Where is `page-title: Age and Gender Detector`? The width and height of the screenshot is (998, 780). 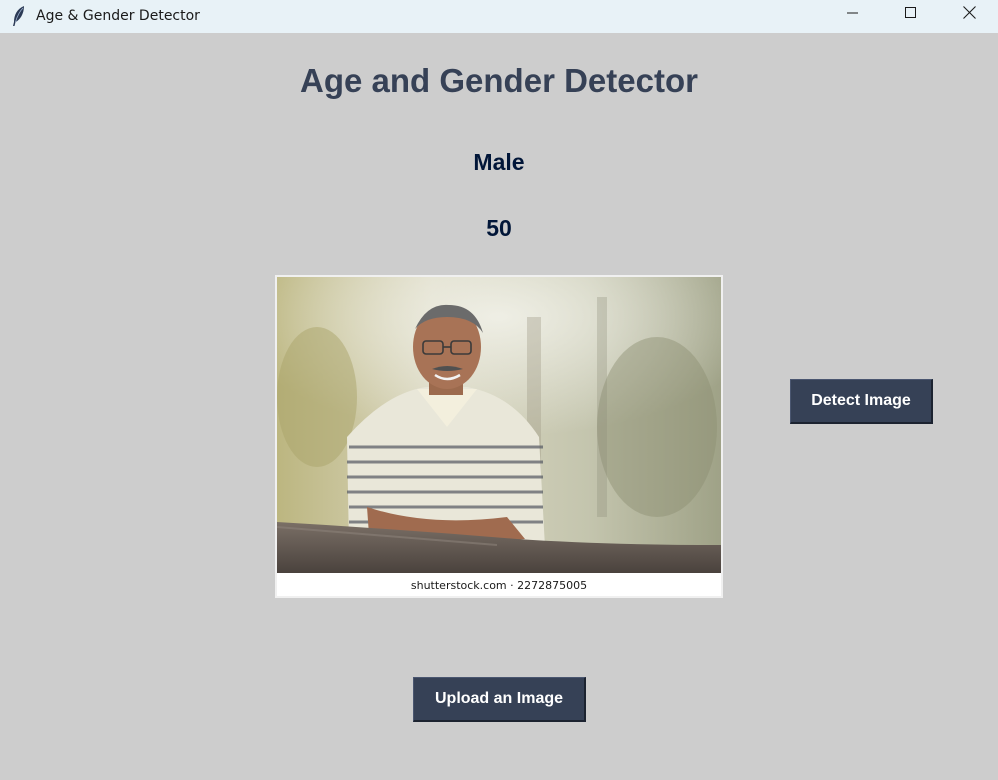
page-title: Age and Gender Detector is located at coordinates (499, 80).